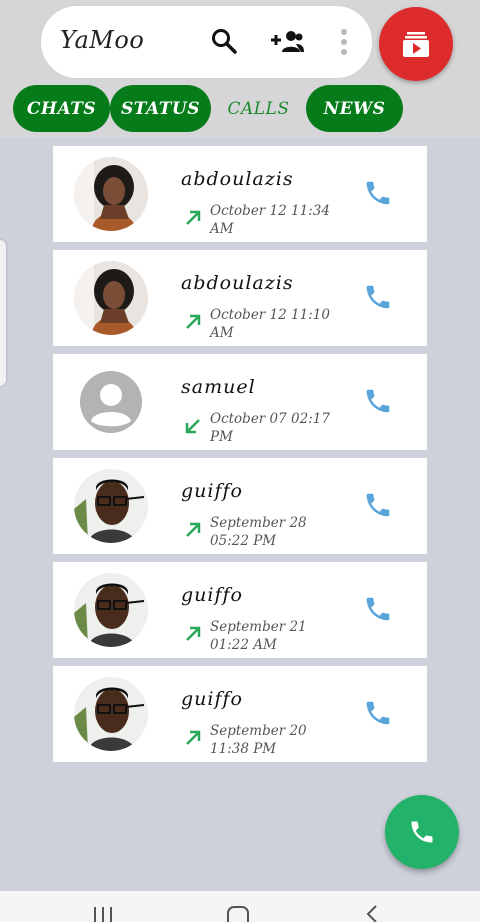 The width and height of the screenshot is (480, 922). What do you see at coordinates (103, 913) in the screenshot?
I see `recent-apps-icon` at bounding box center [103, 913].